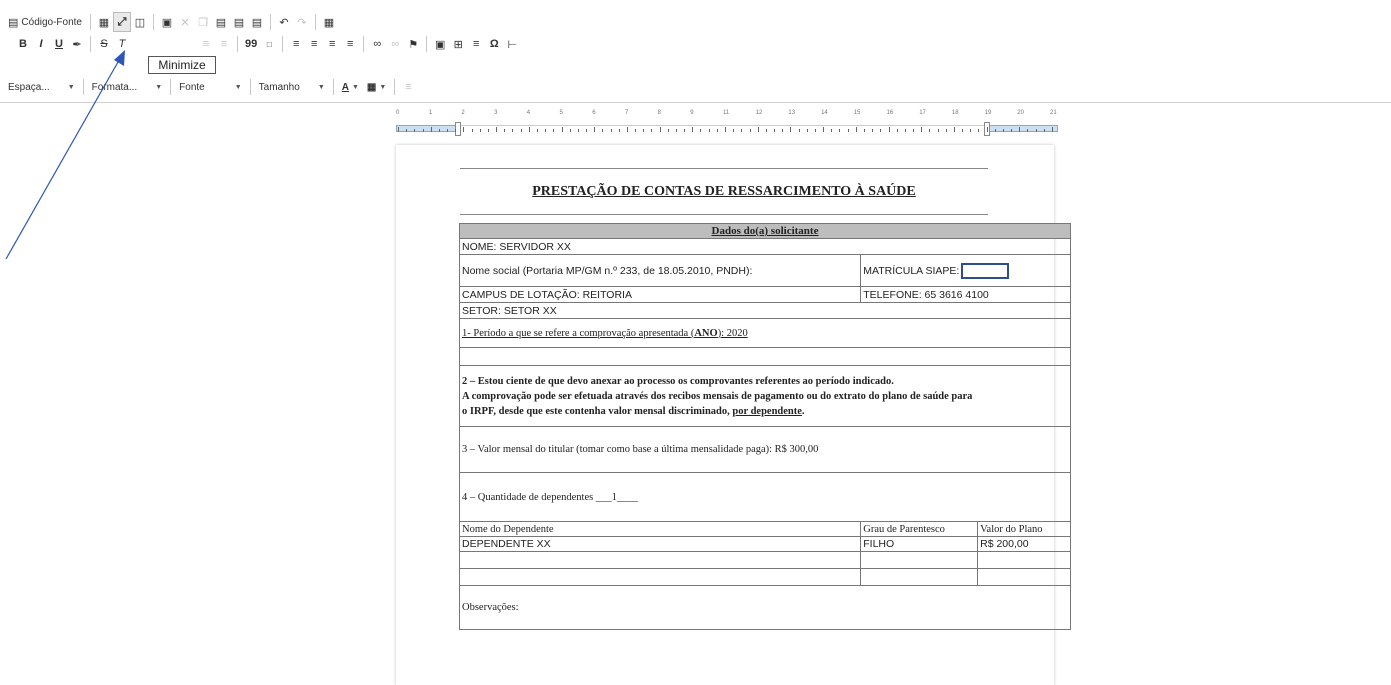 This screenshot has width=1391, height=685. I want to click on dep-row-3-name, so click(660, 577).